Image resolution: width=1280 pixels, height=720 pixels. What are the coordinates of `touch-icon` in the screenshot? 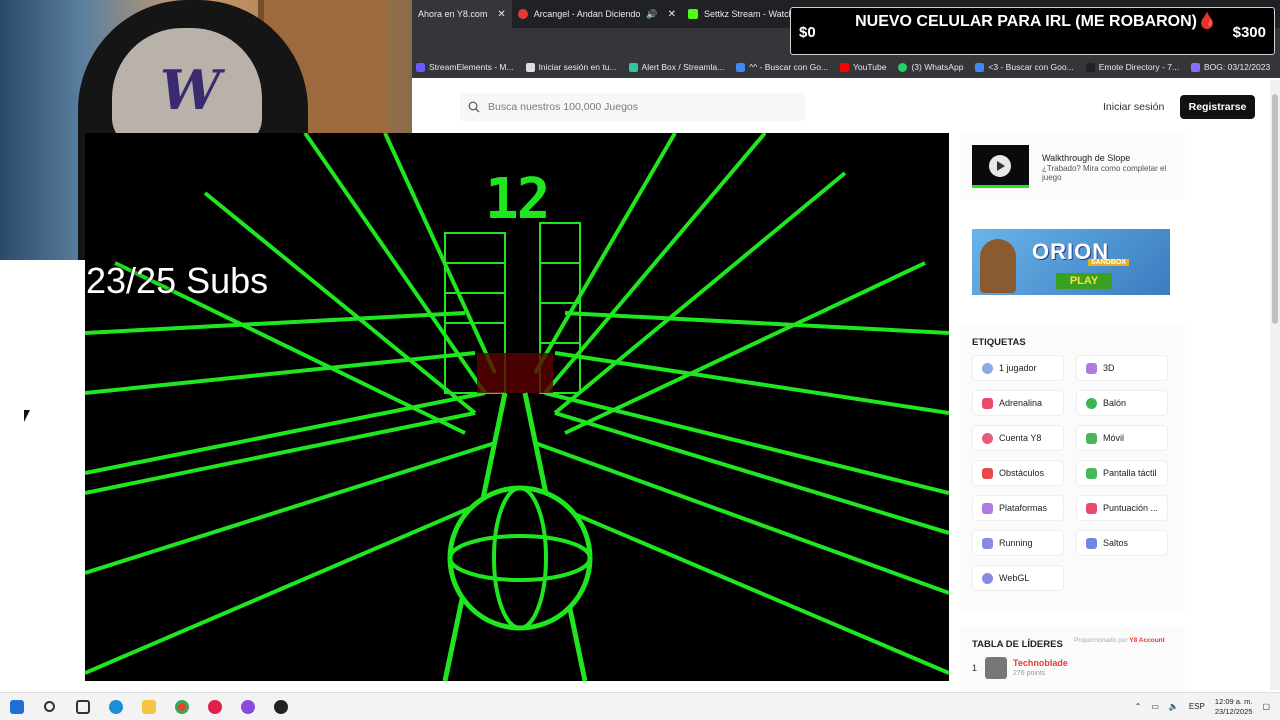 It's located at (1091, 473).